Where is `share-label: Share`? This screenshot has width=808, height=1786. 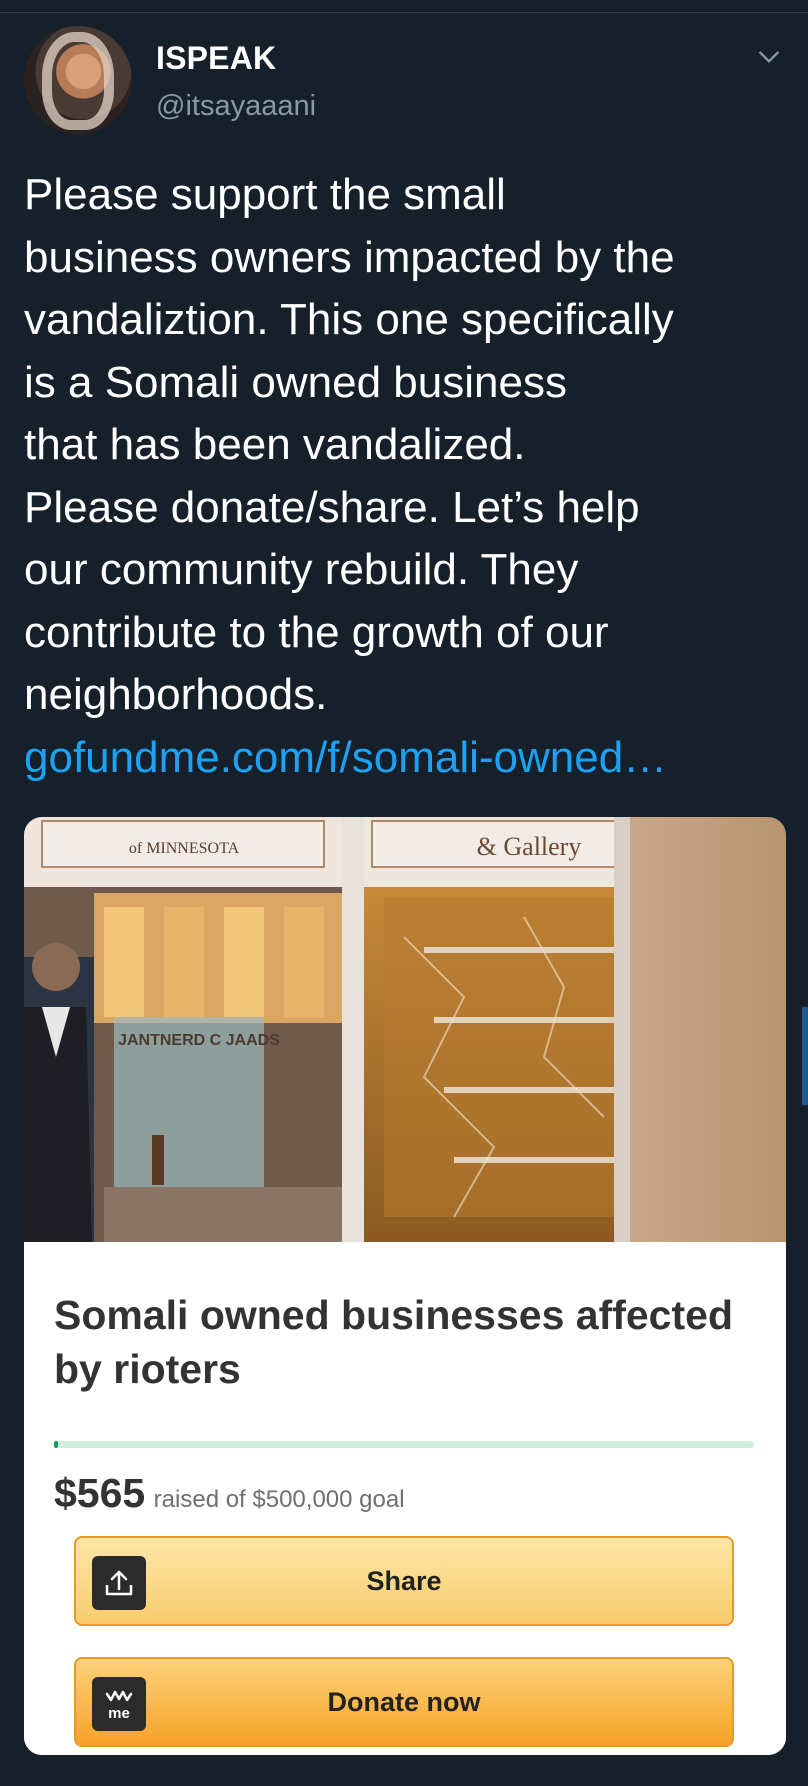 share-label: Share is located at coordinates (404, 1580).